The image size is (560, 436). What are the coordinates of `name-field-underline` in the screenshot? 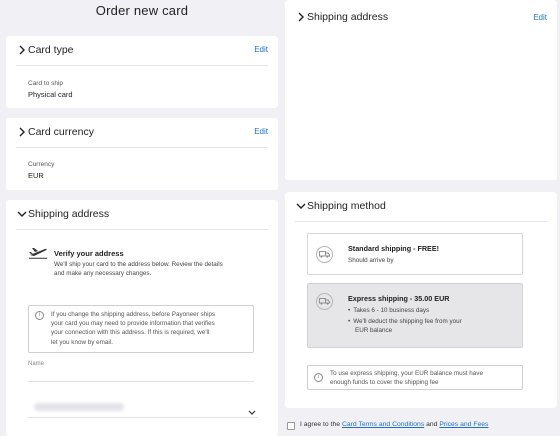 It's located at (141, 381).